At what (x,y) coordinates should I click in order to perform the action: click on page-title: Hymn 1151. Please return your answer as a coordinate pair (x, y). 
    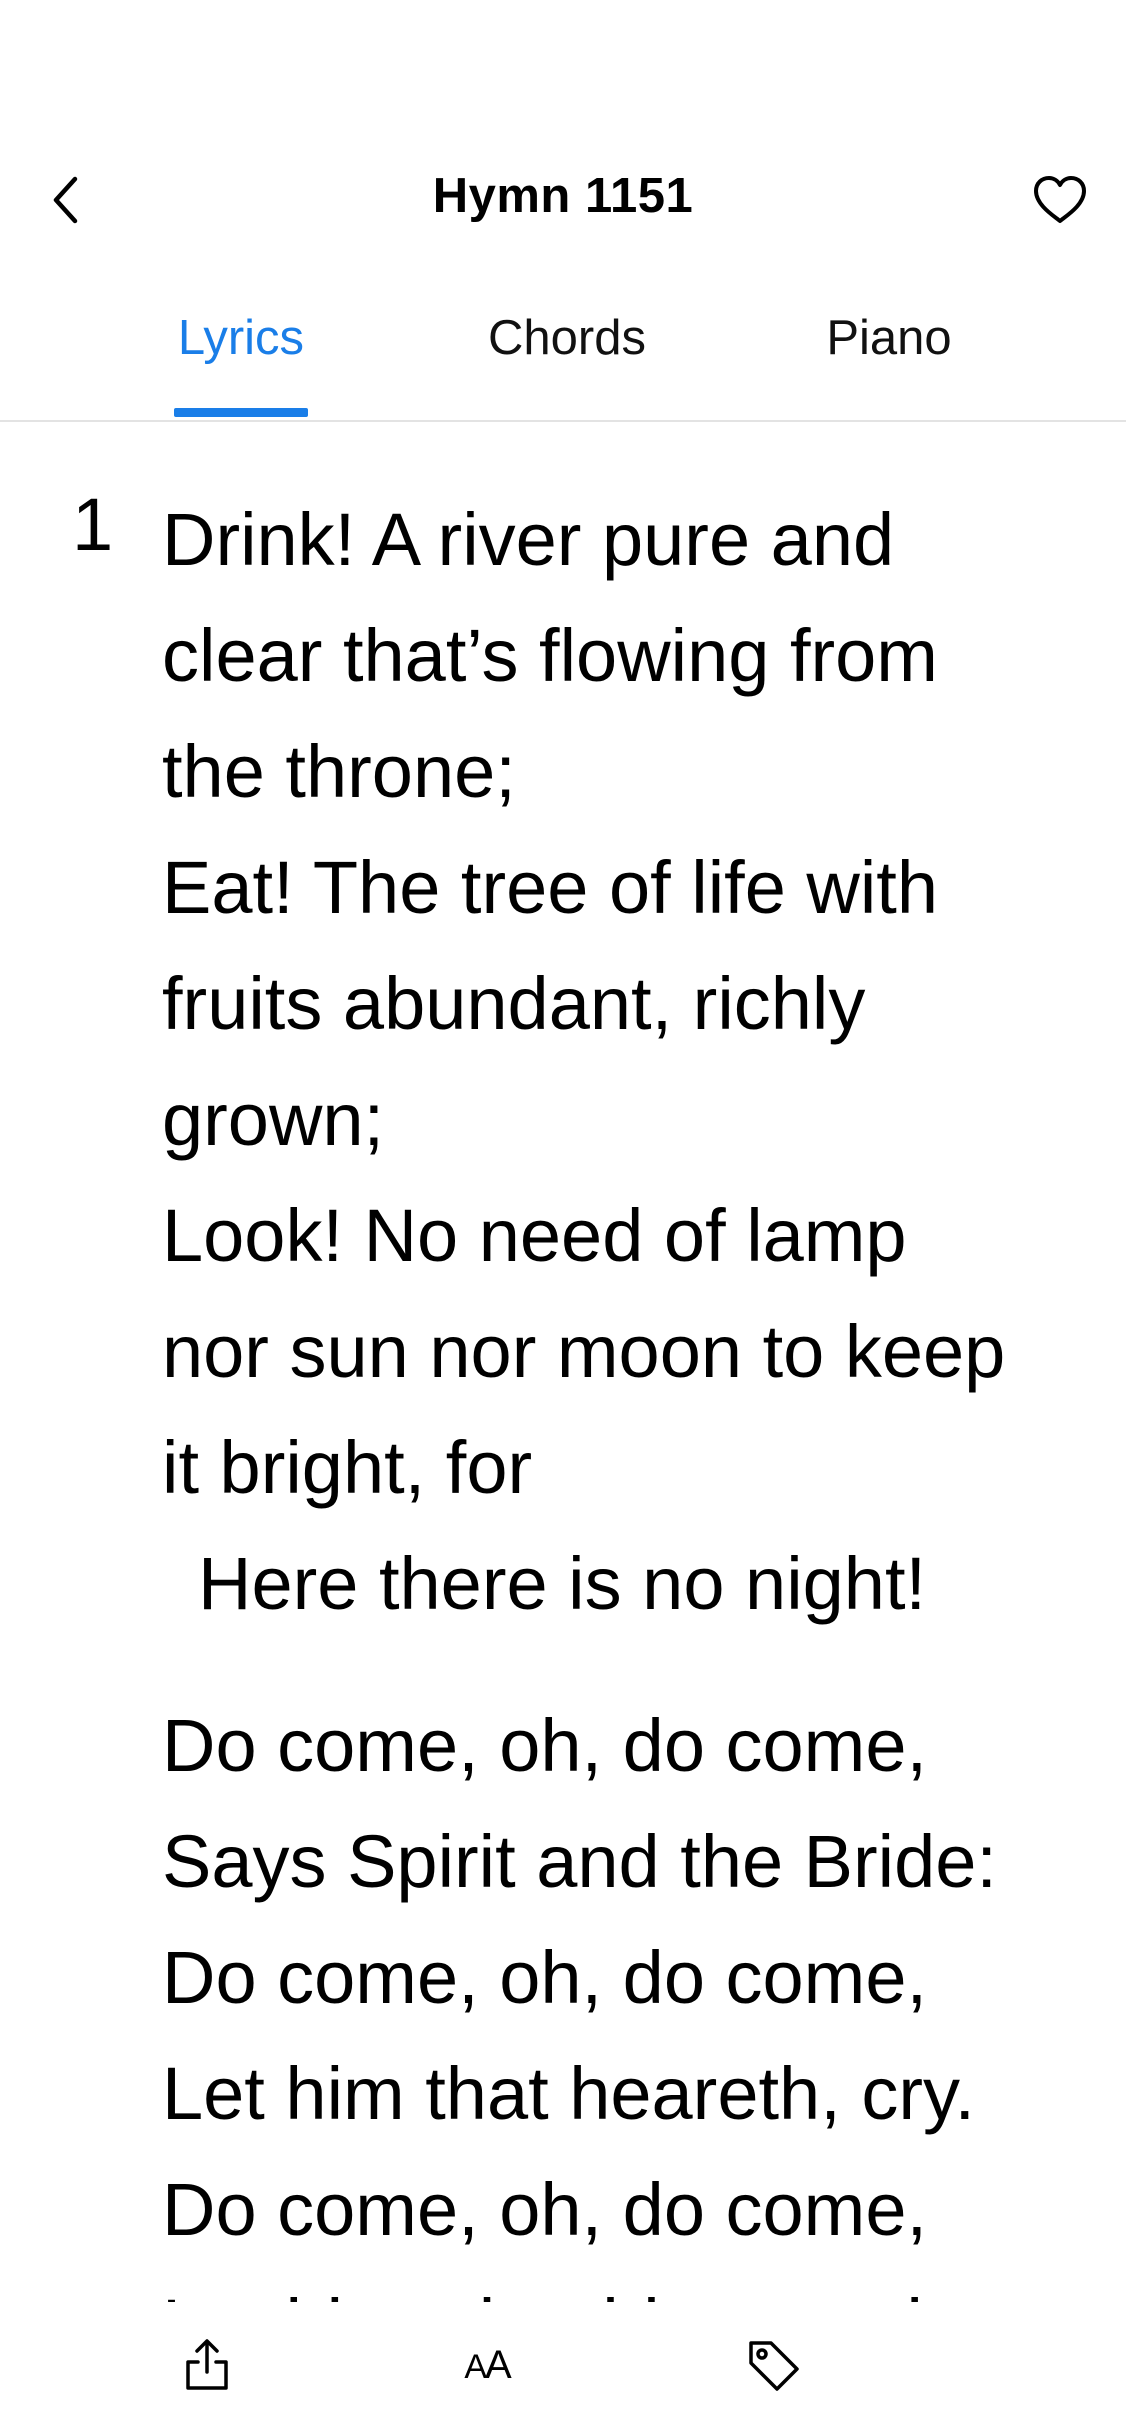
    Looking at the image, I should click on (563, 196).